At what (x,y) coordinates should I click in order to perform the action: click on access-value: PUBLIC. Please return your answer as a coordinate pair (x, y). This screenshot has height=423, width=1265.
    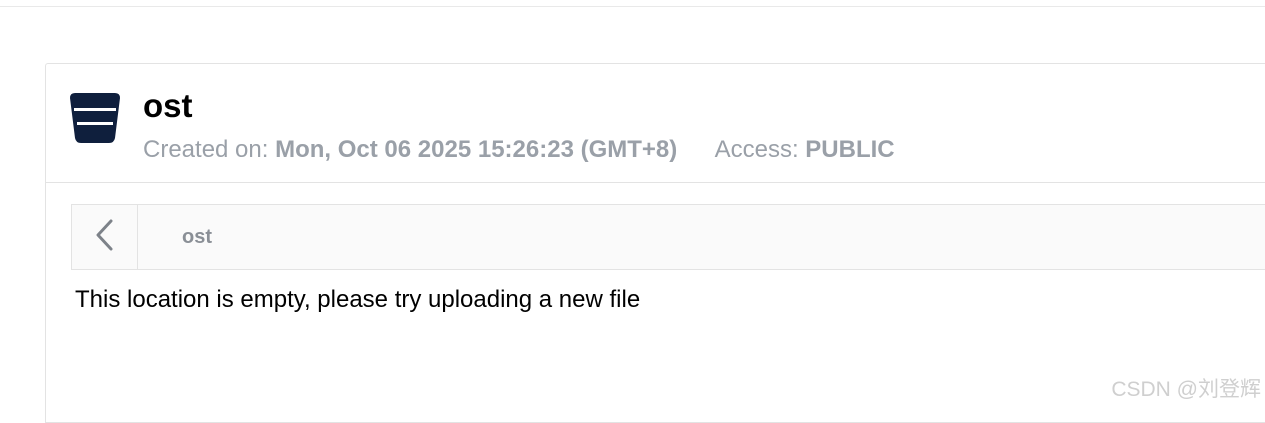
    Looking at the image, I should click on (850, 149).